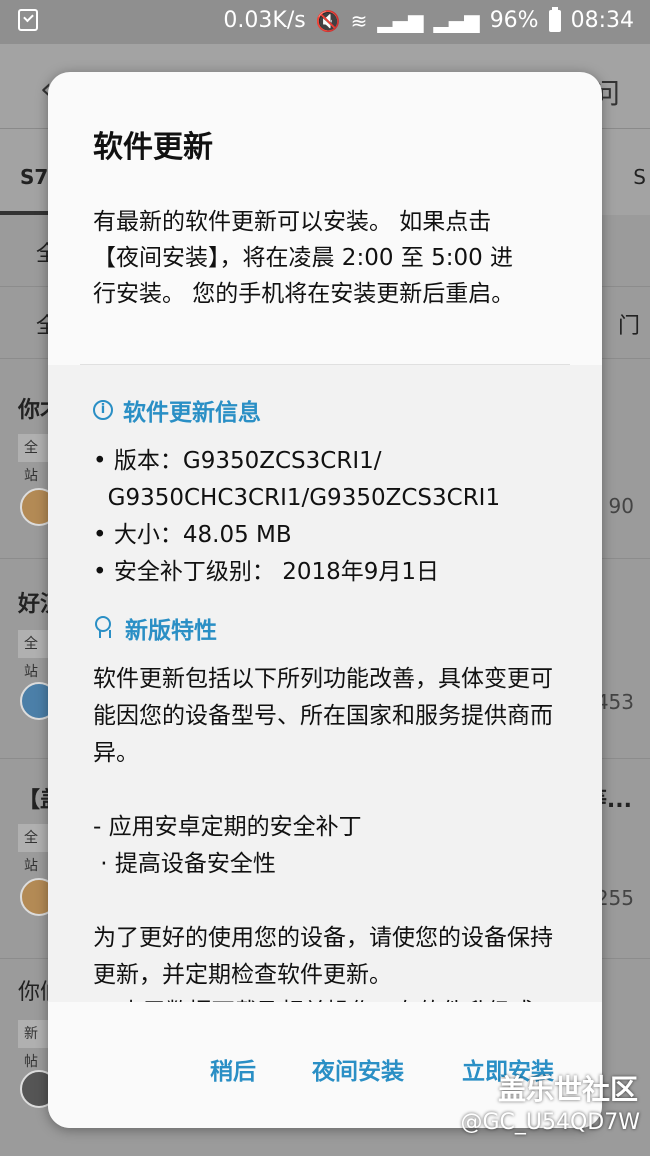 This screenshot has width=650, height=1156. What do you see at coordinates (33, 1045) in the screenshot?
I see `bg-post-chip: 新帖` at bounding box center [33, 1045].